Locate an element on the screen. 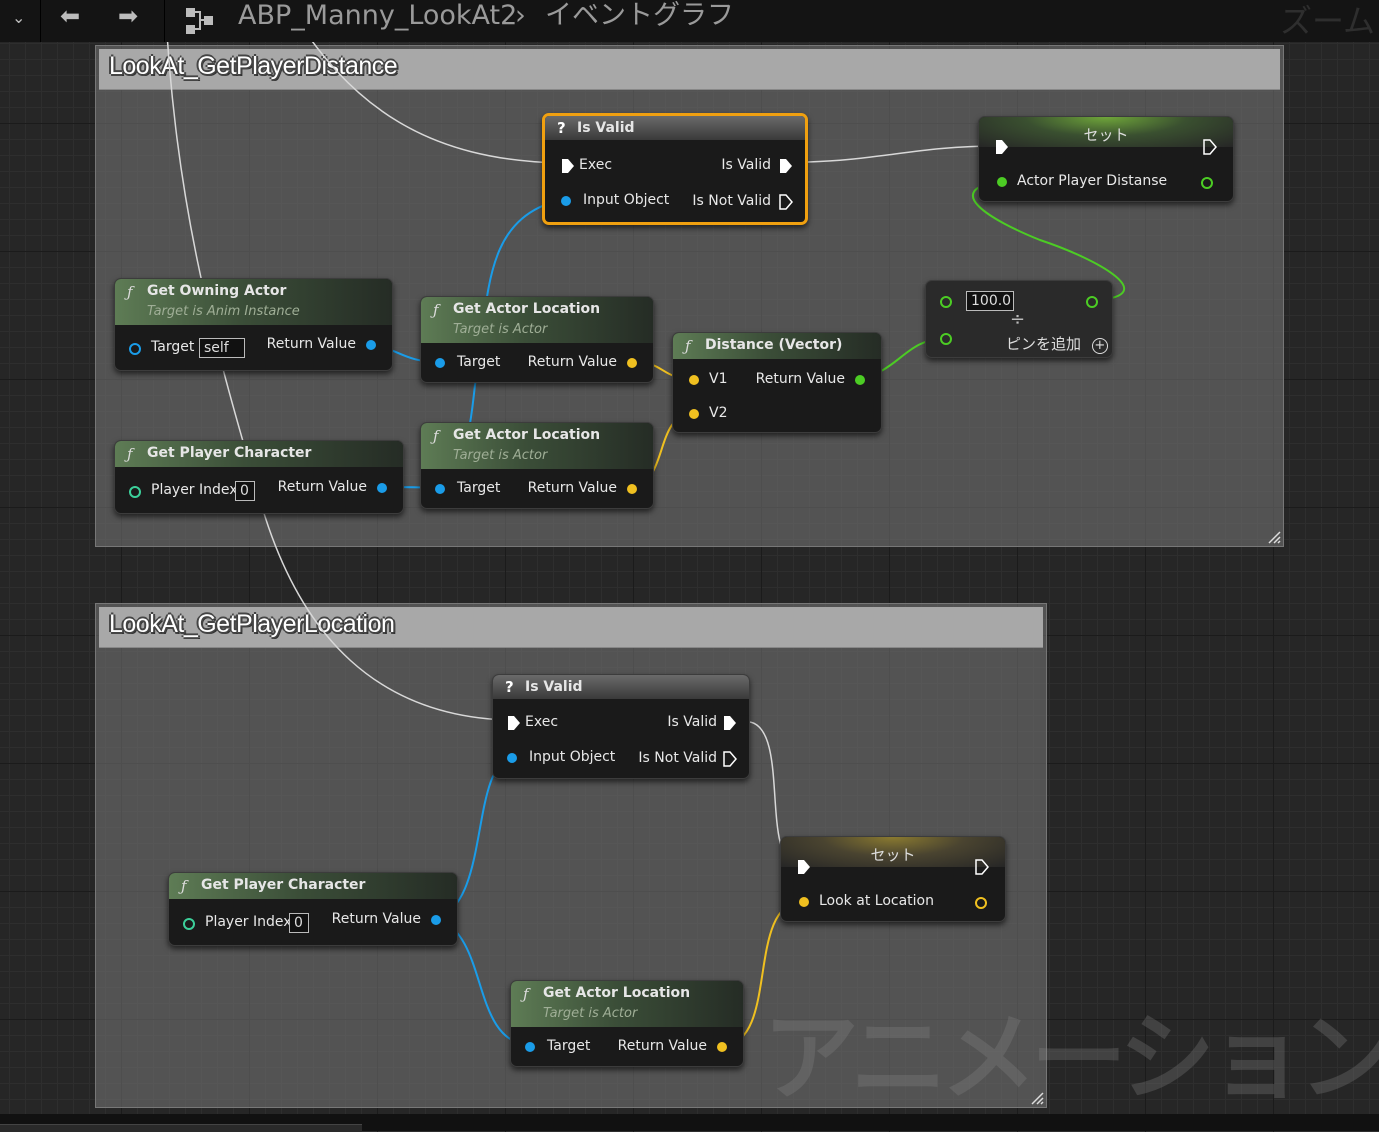  add-pin-label: ピンを追加 is located at coordinates (1044, 344).